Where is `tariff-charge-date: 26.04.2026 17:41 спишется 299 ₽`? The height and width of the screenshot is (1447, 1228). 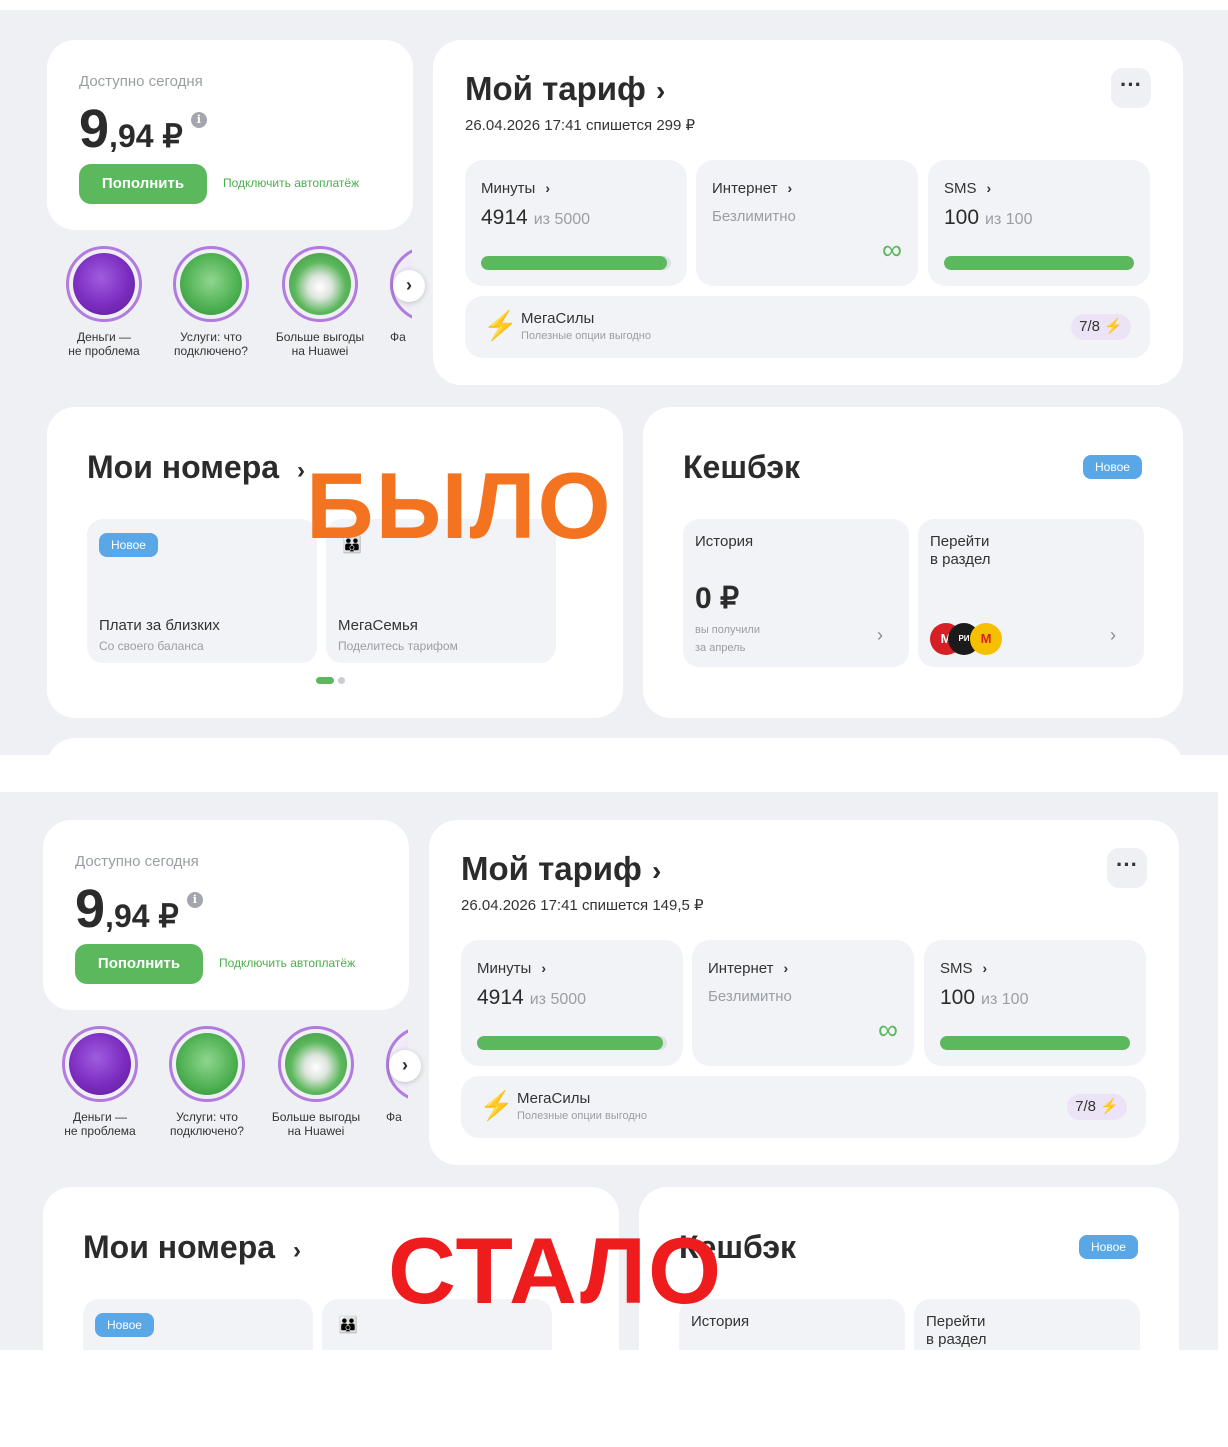
tariff-charge-date: 26.04.2026 17:41 спишется 299 ₽ is located at coordinates (580, 125).